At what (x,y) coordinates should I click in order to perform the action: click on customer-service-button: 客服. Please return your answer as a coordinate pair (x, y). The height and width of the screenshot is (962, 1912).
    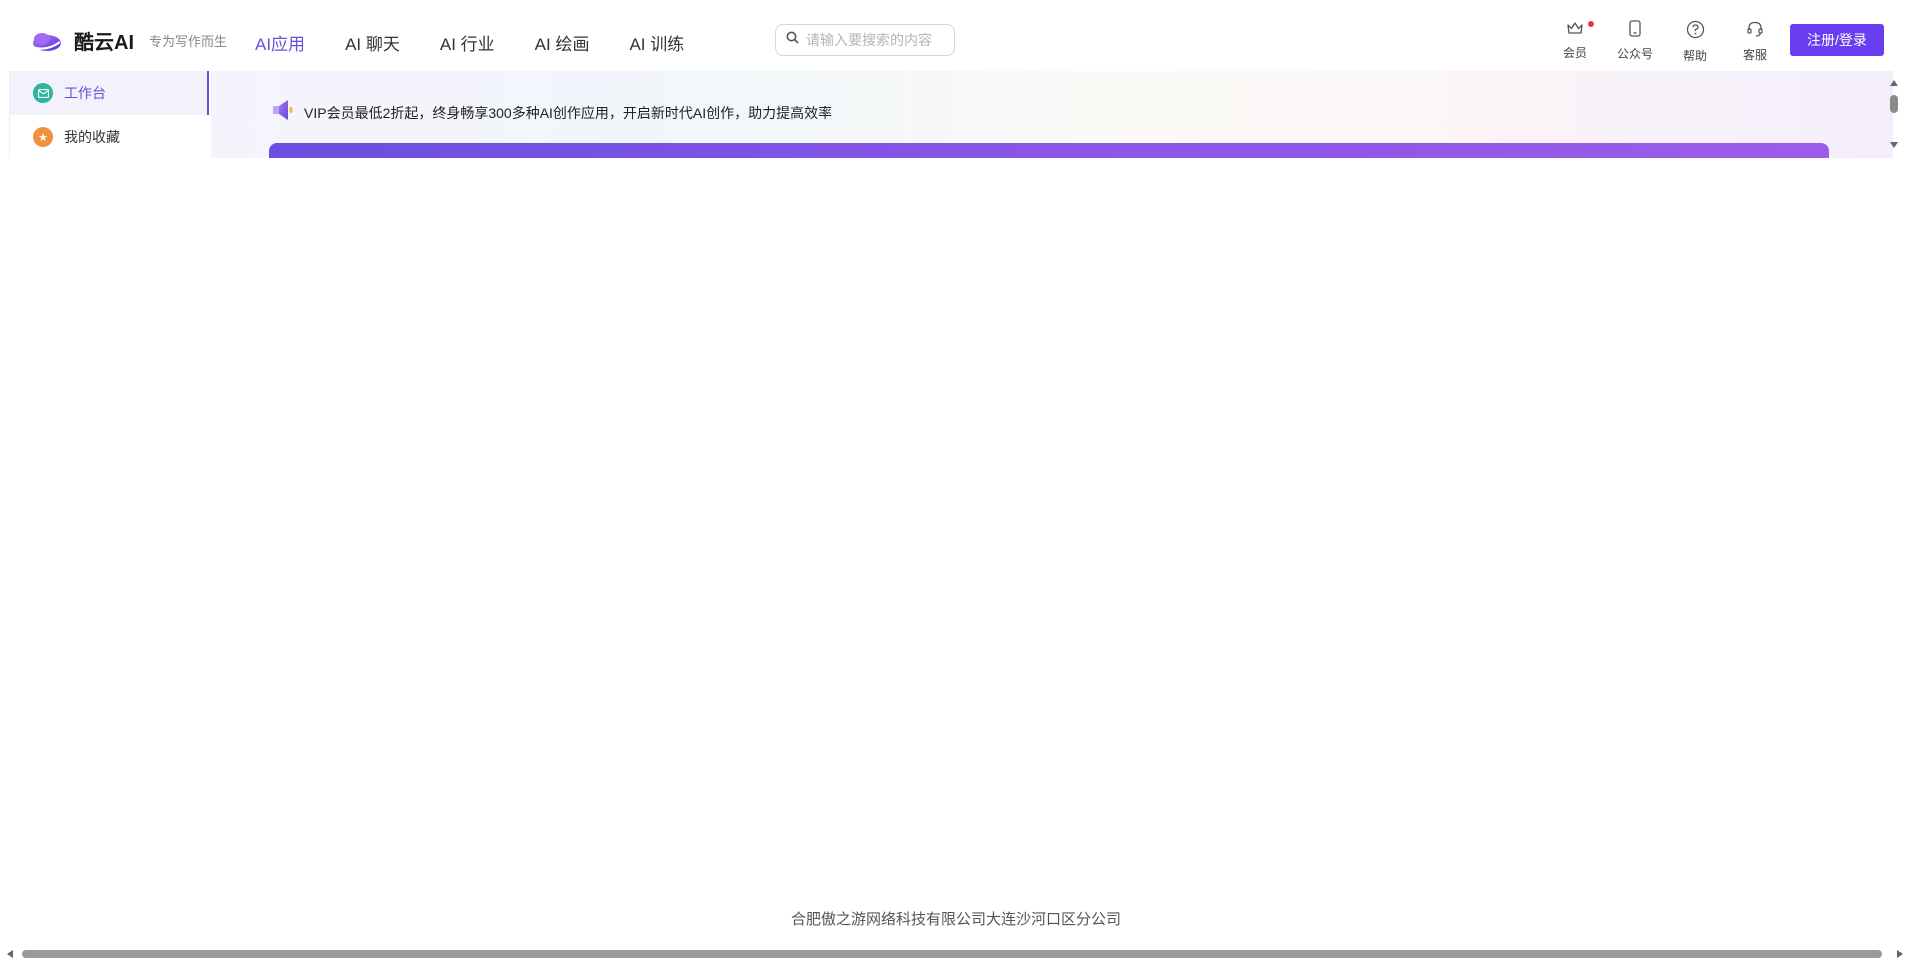
    Looking at the image, I should click on (1755, 42).